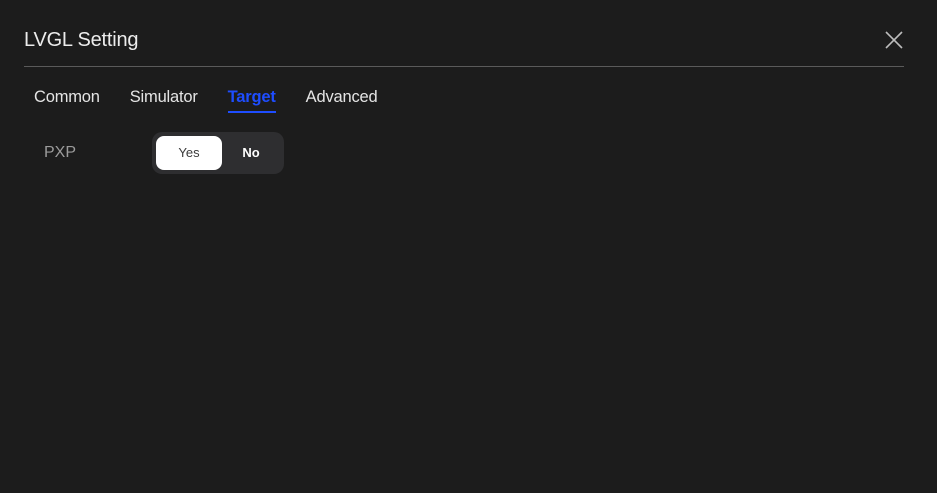 The image size is (937, 493). I want to click on close-icon, so click(894, 40).